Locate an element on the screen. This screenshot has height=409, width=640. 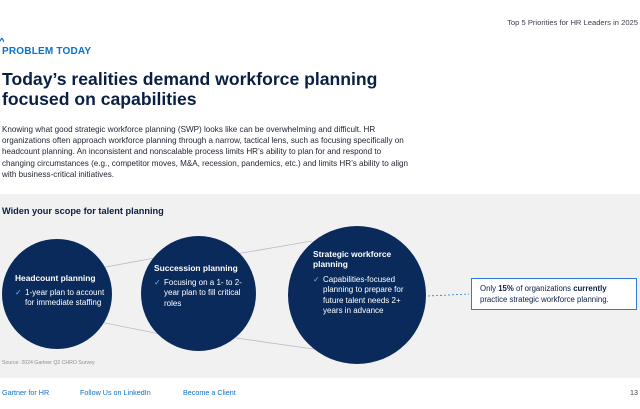
callout-stat: 15% is located at coordinates (506, 288).